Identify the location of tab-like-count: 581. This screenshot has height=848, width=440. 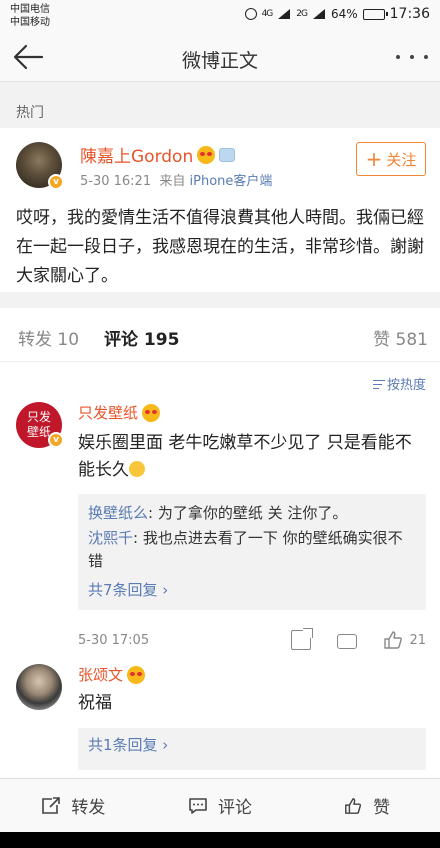
(411, 340).